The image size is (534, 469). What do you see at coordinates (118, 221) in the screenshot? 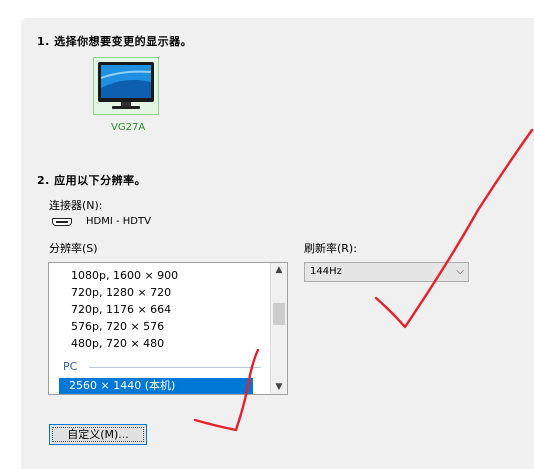
I see `connector-value: HDMI - HDTV` at bounding box center [118, 221].